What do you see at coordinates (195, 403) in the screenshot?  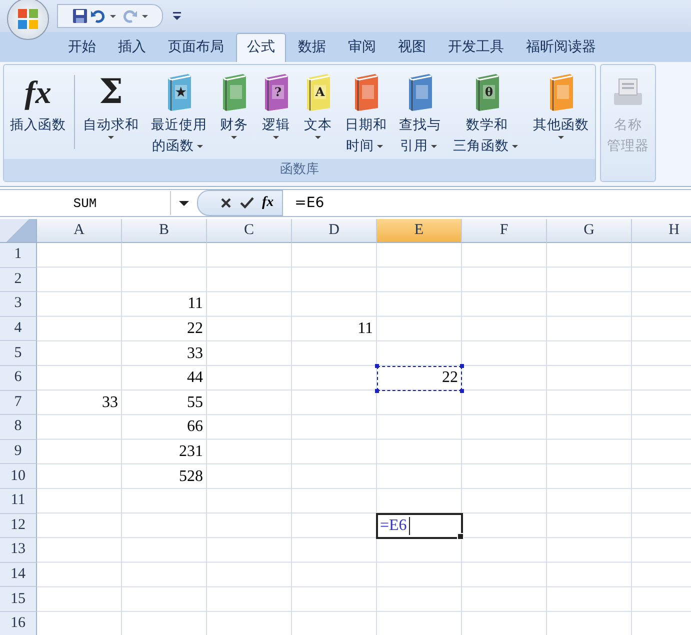 I see `cell-value: 55` at bounding box center [195, 403].